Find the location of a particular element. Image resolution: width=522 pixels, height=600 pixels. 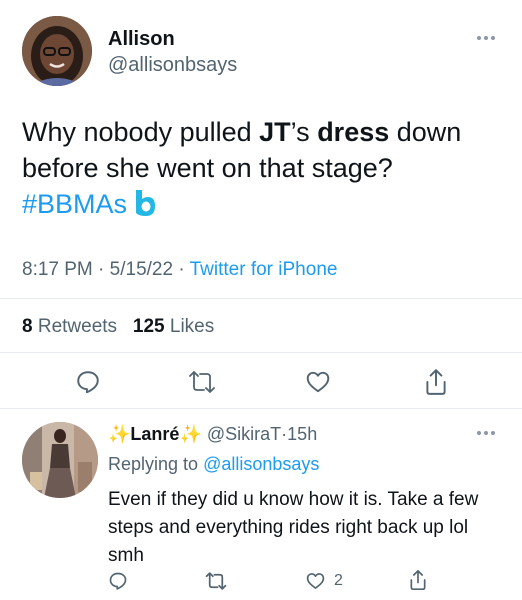

billboard-logo is located at coordinates (145, 203).